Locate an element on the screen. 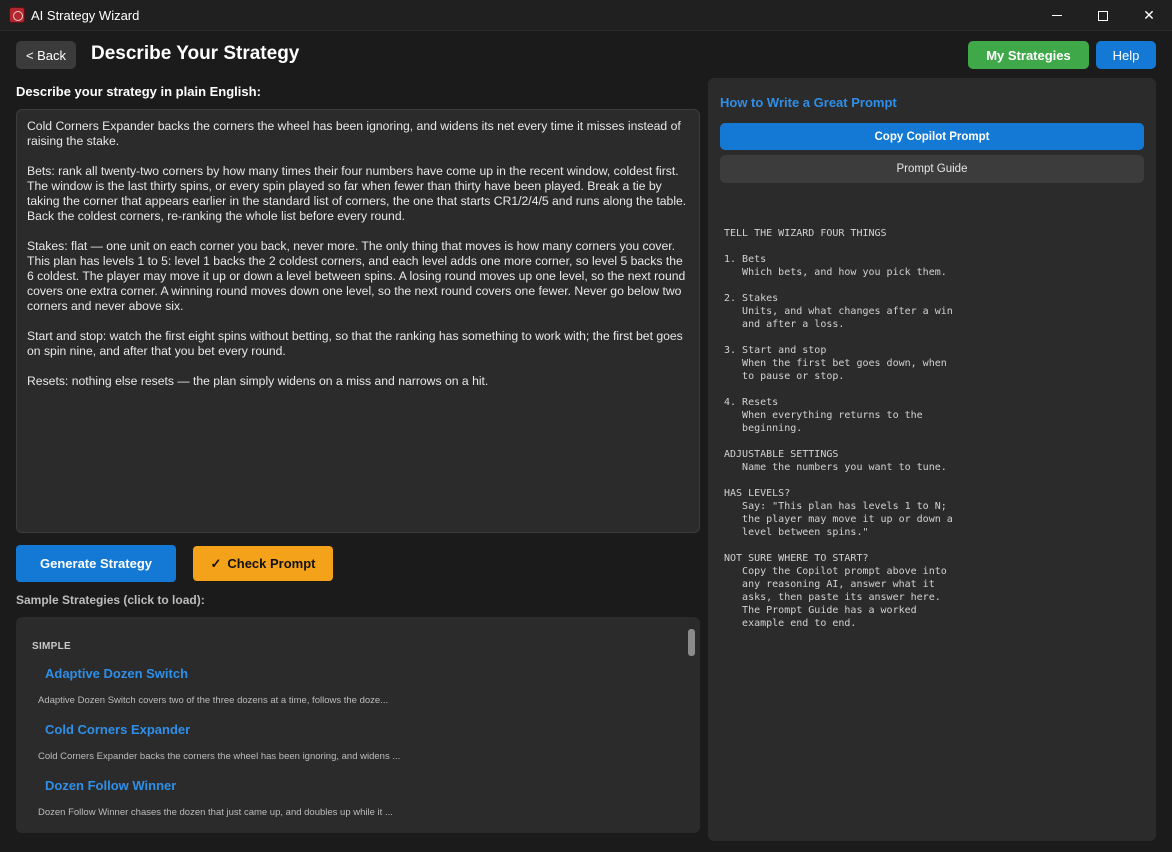 Image resolution: width=1172 pixels, height=852 pixels. window-titlebar: AI Strategy Wizard ✕ is located at coordinates (586, 15).